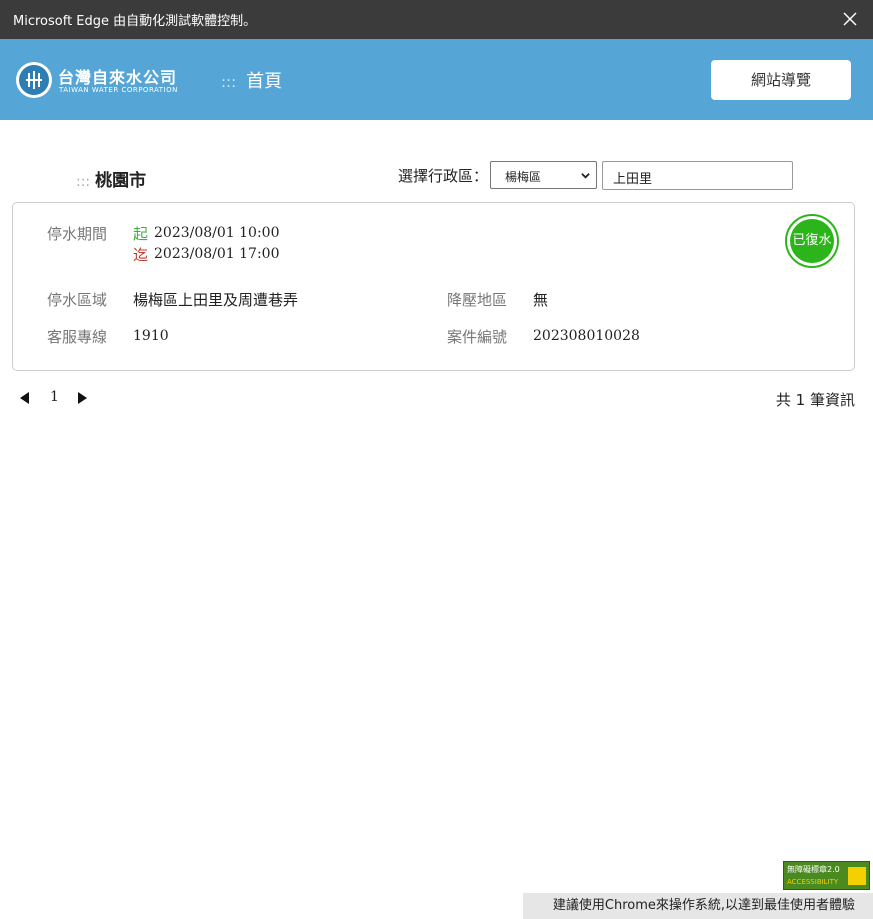 The image size is (873, 919). What do you see at coordinates (217, 254) in the screenshot?
I see `end-time: 2023/08/01 17:00` at bounding box center [217, 254].